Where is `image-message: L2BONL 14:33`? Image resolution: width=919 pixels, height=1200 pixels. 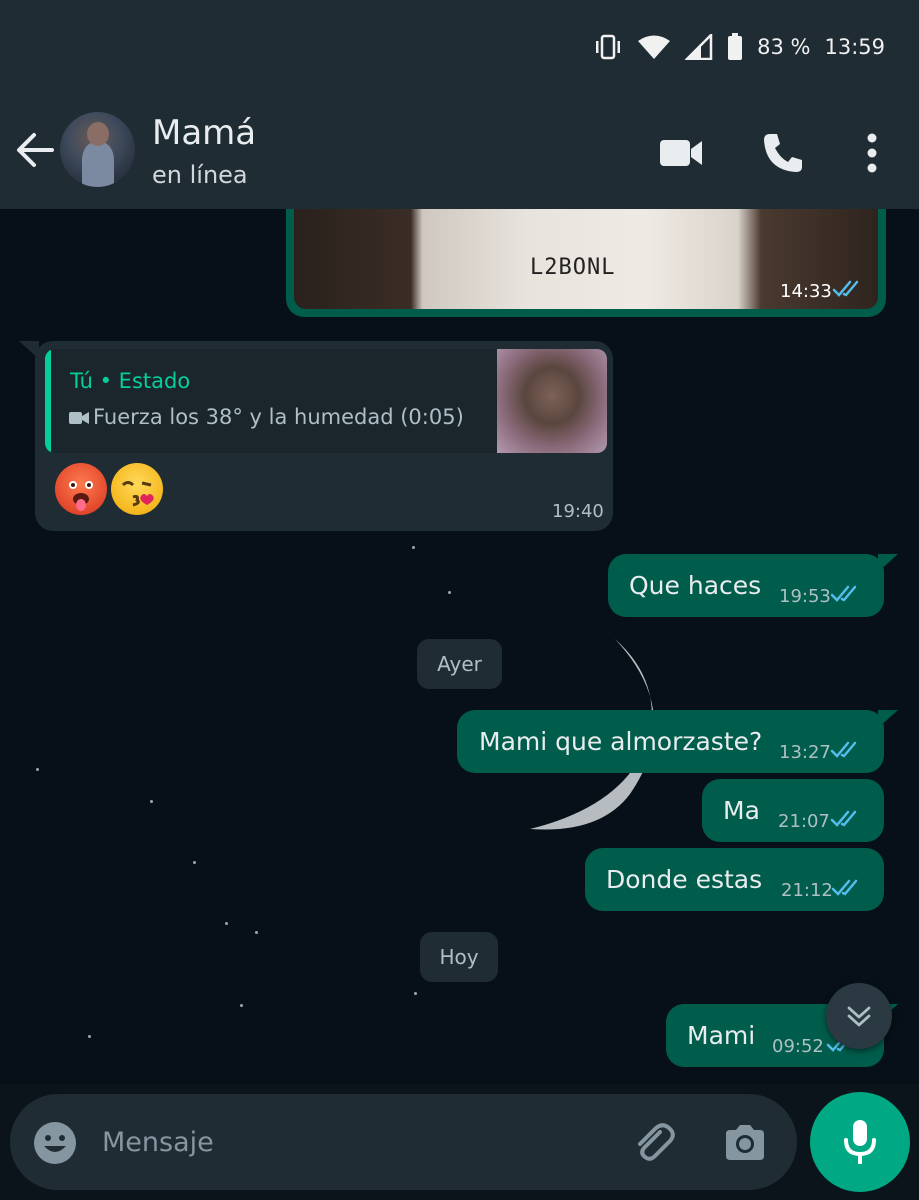 image-message: L2BONL 14:33 is located at coordinates (586, 263).